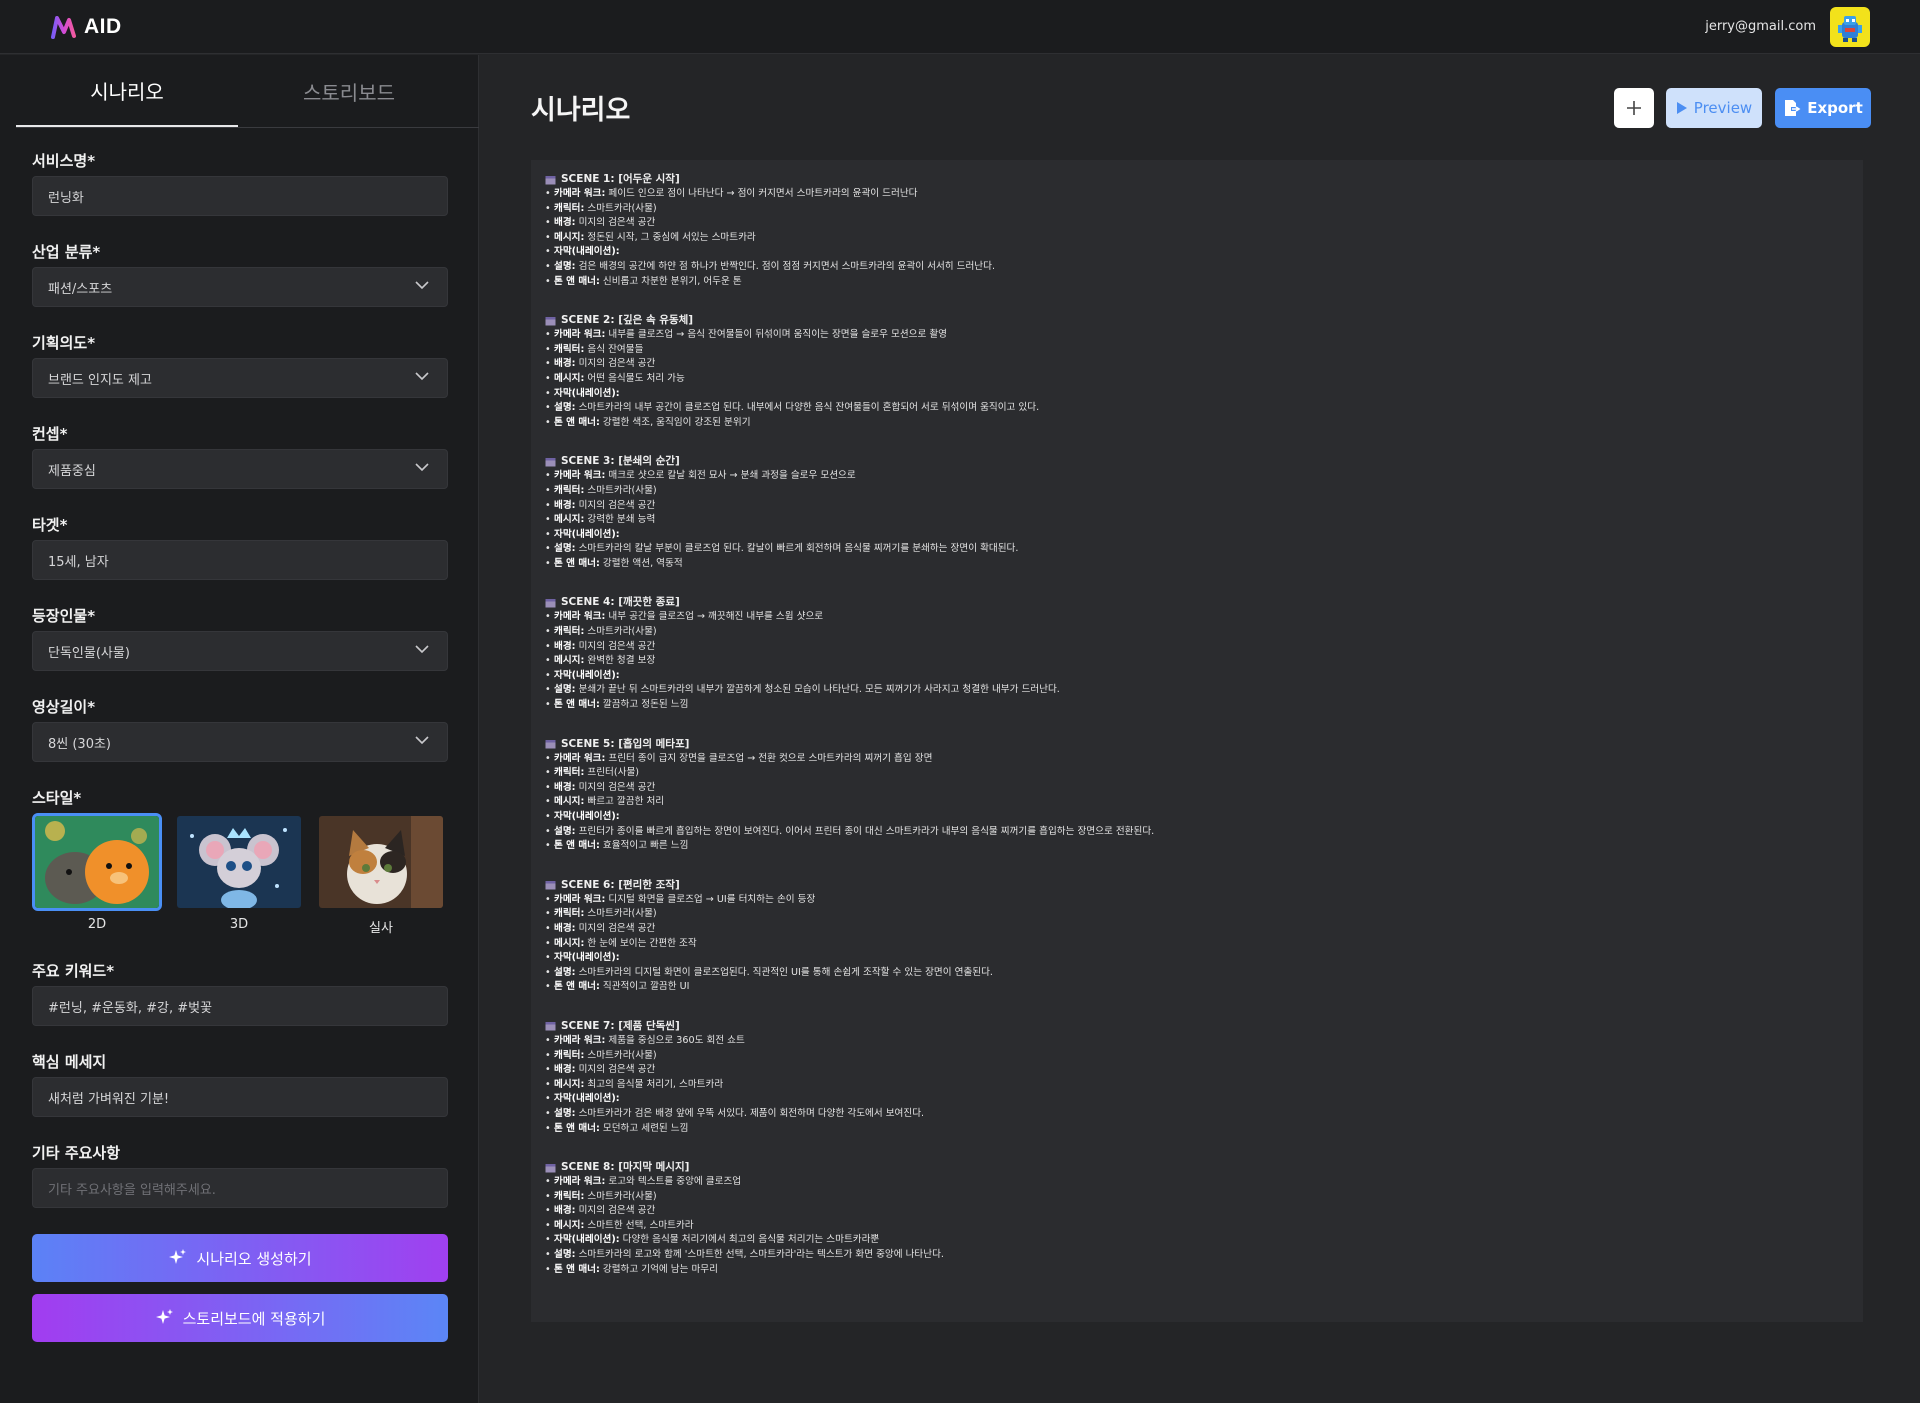 Image resolution: width=1920 pixels, height=1403 pixels. Describe the element at coordinates (613, 773) in the screenshot. I see `scene-detail-value: 프린터(사물)` at that location.